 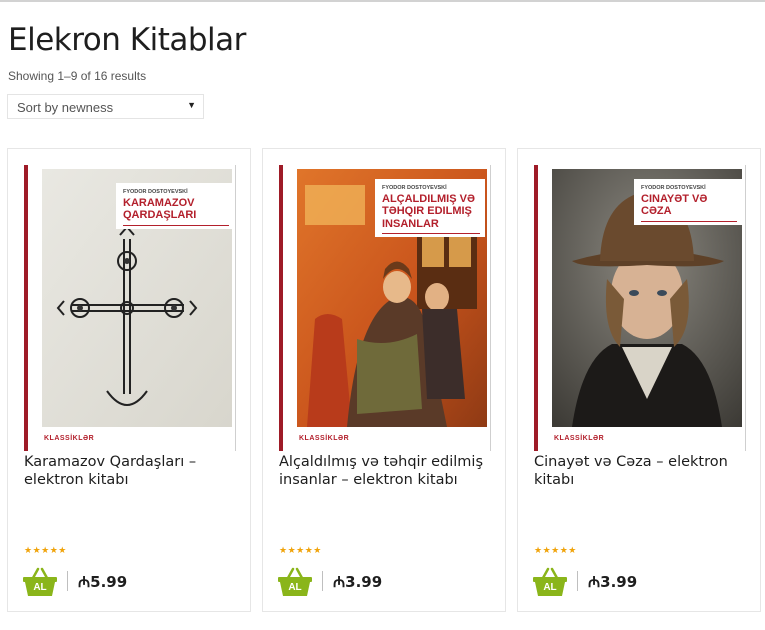 I want to click on top-border, so click(x=382, y=1).